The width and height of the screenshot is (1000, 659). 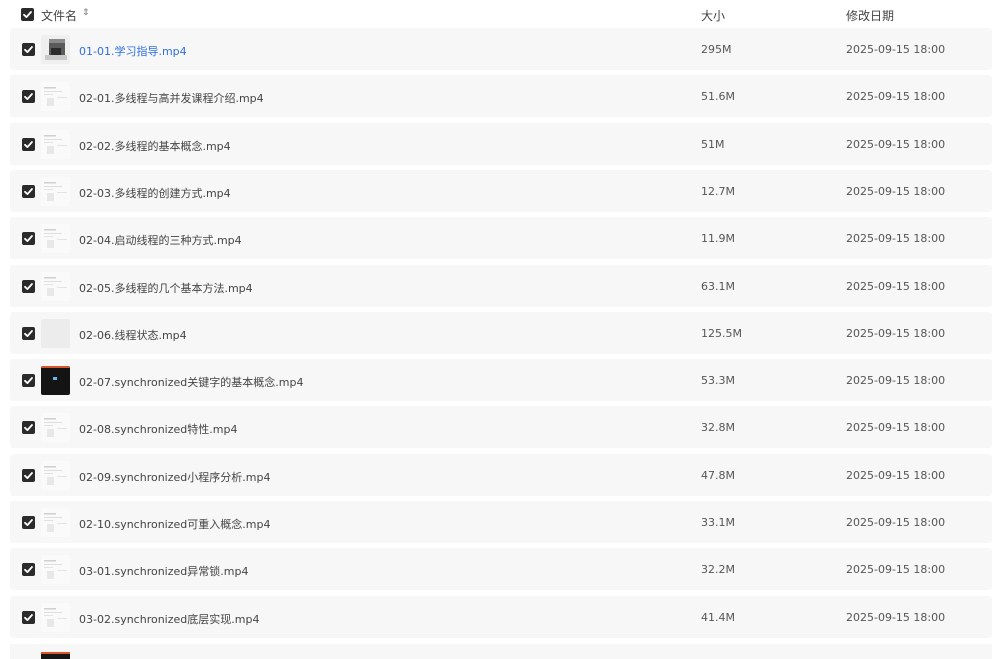 I want to click on file-size: 33.1M, so click(x=718, y=522).